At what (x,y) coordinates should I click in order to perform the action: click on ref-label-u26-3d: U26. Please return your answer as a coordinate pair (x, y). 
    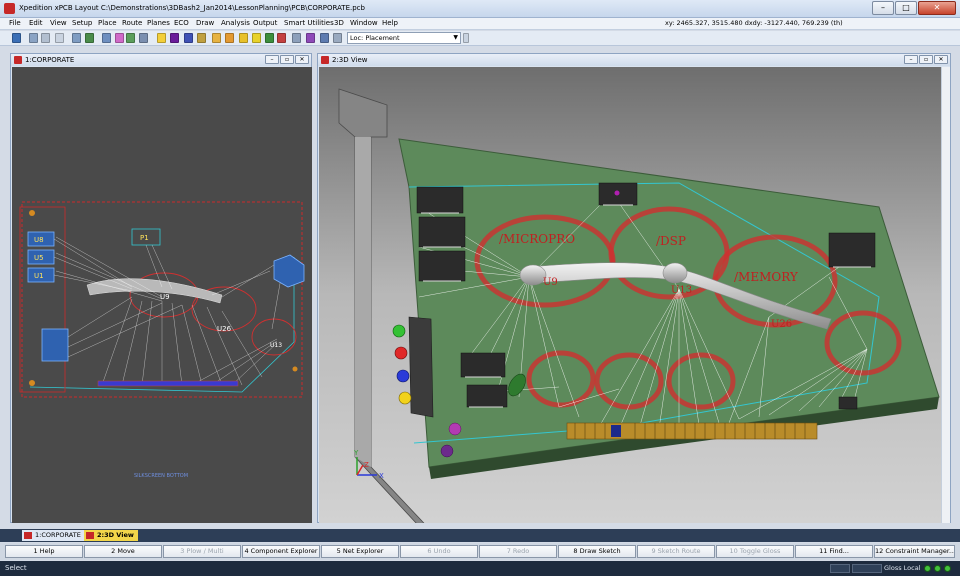
    Looking at the image, I should click on (781, 324).